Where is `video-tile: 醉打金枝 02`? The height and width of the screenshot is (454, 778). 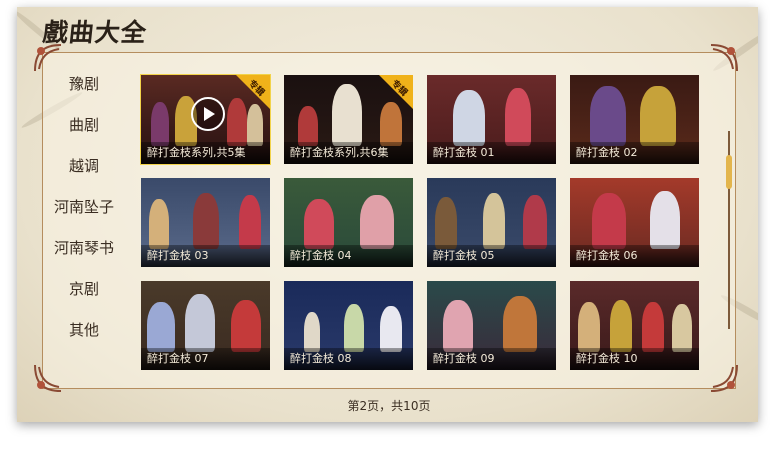
video-tile: 醉打金枝 02 is located at coordinates (634, 119).